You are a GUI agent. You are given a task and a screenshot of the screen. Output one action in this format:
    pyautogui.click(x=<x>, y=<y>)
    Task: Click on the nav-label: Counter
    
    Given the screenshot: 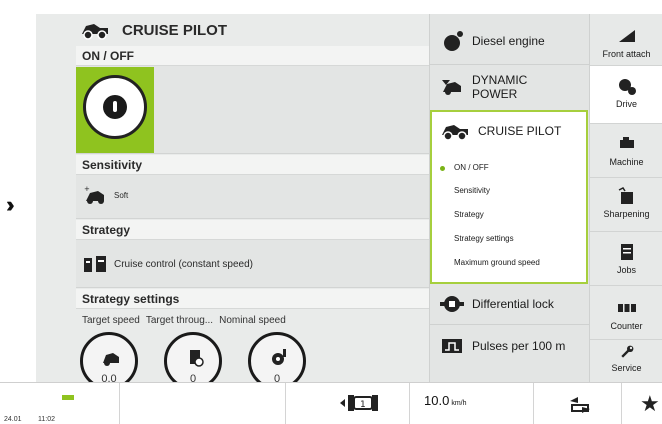 What is the action you would take?
    pyautogui.click(x=626, y=326)
    